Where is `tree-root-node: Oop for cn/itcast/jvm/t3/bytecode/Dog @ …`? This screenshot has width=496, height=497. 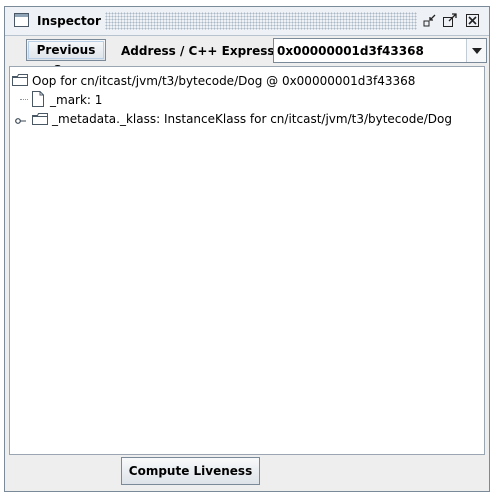 tree-root-node: Oop for cn/itcast/jvm/t3/bytecode/Dog @ … is located at coordinates (242, 81).